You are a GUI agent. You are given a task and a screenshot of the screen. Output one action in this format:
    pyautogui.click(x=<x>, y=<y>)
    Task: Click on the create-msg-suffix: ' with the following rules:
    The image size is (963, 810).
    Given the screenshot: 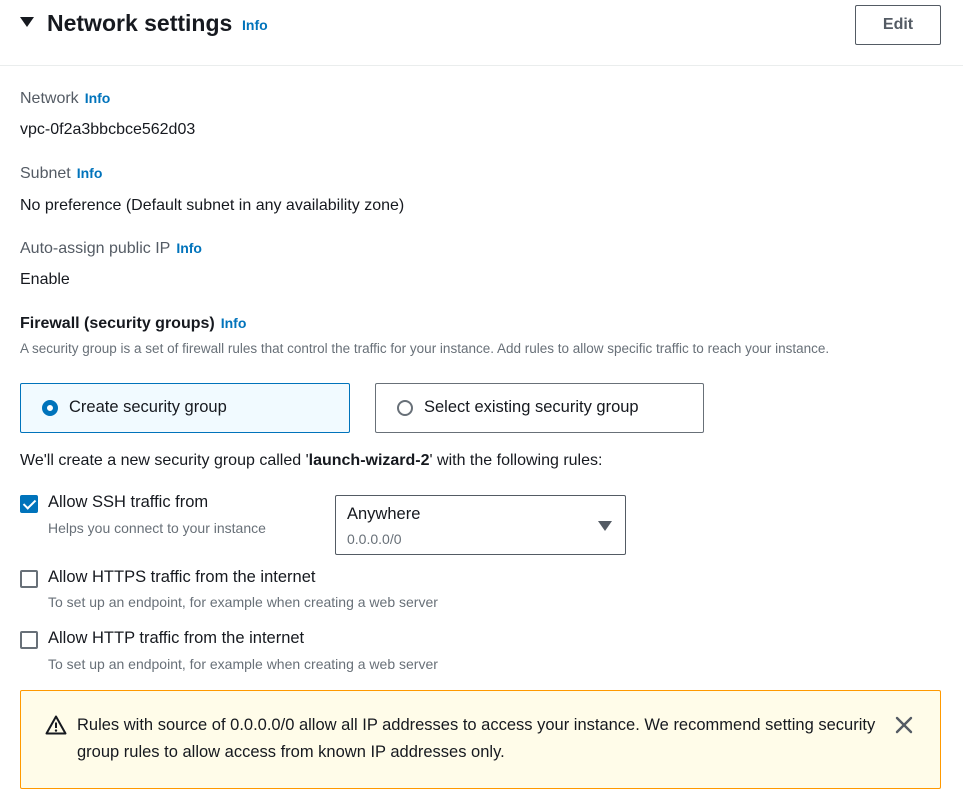 What is the action you would take?
    pyautogui.click(x=516, y=460)
    